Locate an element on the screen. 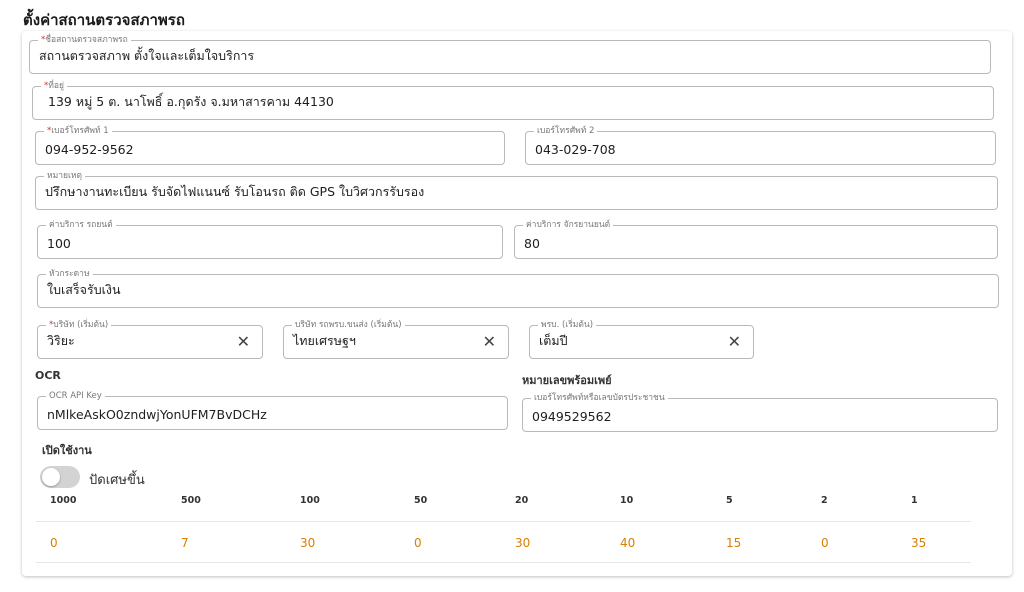 The height and width of the screenshot is (592, 1024). company-label: *บริษัท (เริ่มต้น) is located at coordinates (79, 325).